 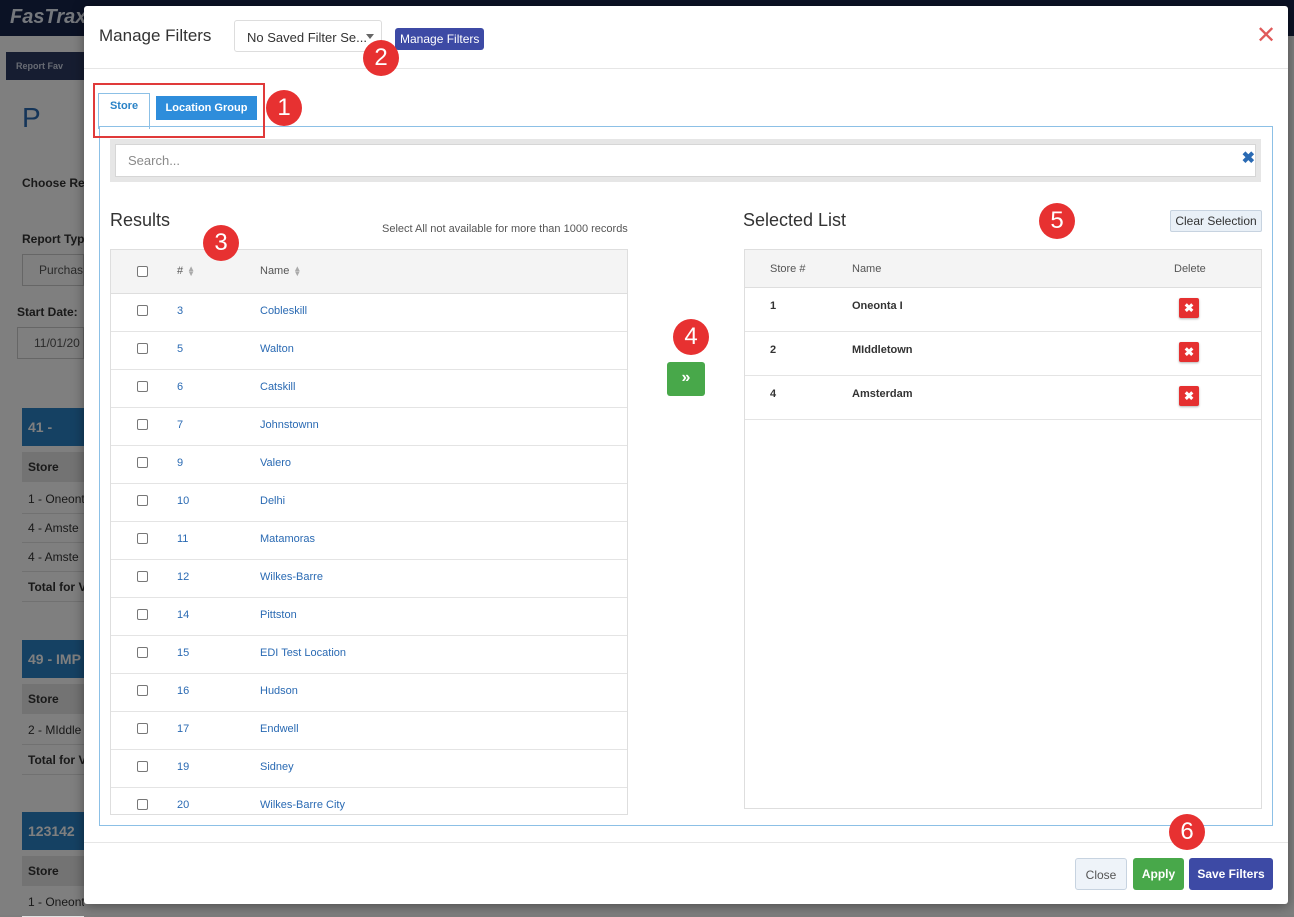 What do you see at coordinates (369, 272) in the screenshot?
I see `results-table-header: # ▲ ▼ Name ▲ ▼` at bounding box center [369, 272].